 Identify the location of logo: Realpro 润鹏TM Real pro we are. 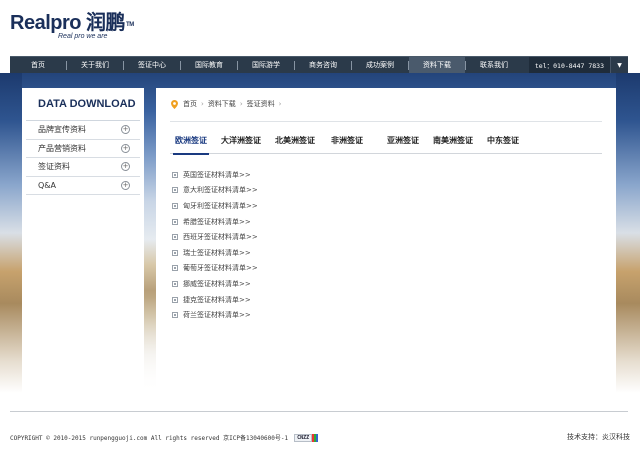
(72, 26).